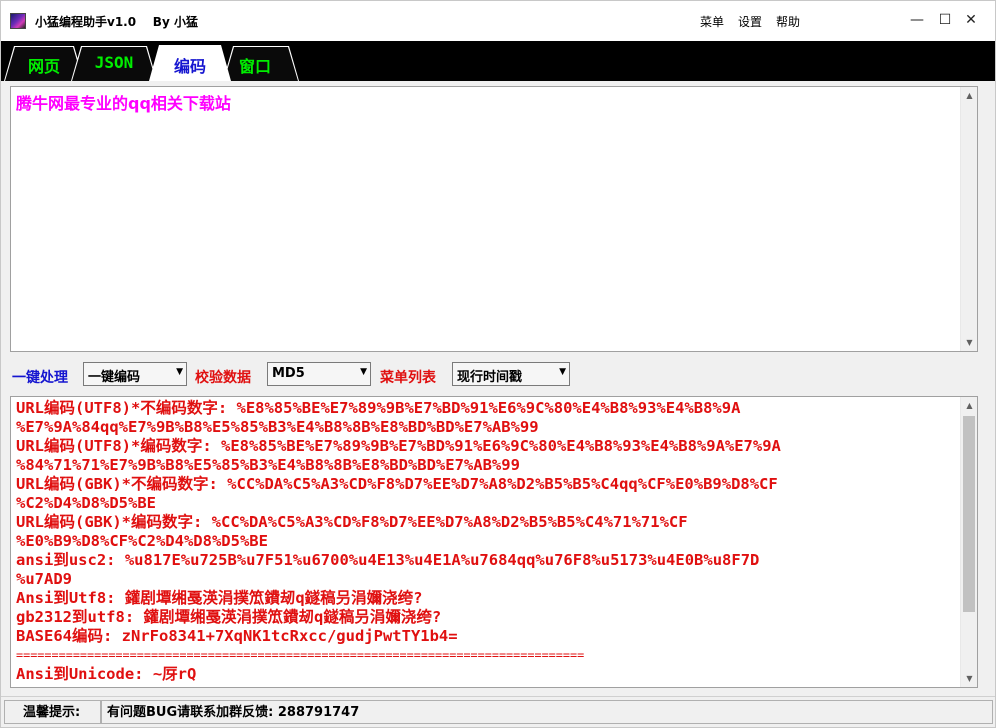 Image resolution: width=996 pixels, height=728 pixels. I want to click on app-logo-icon, so click(18, 21).